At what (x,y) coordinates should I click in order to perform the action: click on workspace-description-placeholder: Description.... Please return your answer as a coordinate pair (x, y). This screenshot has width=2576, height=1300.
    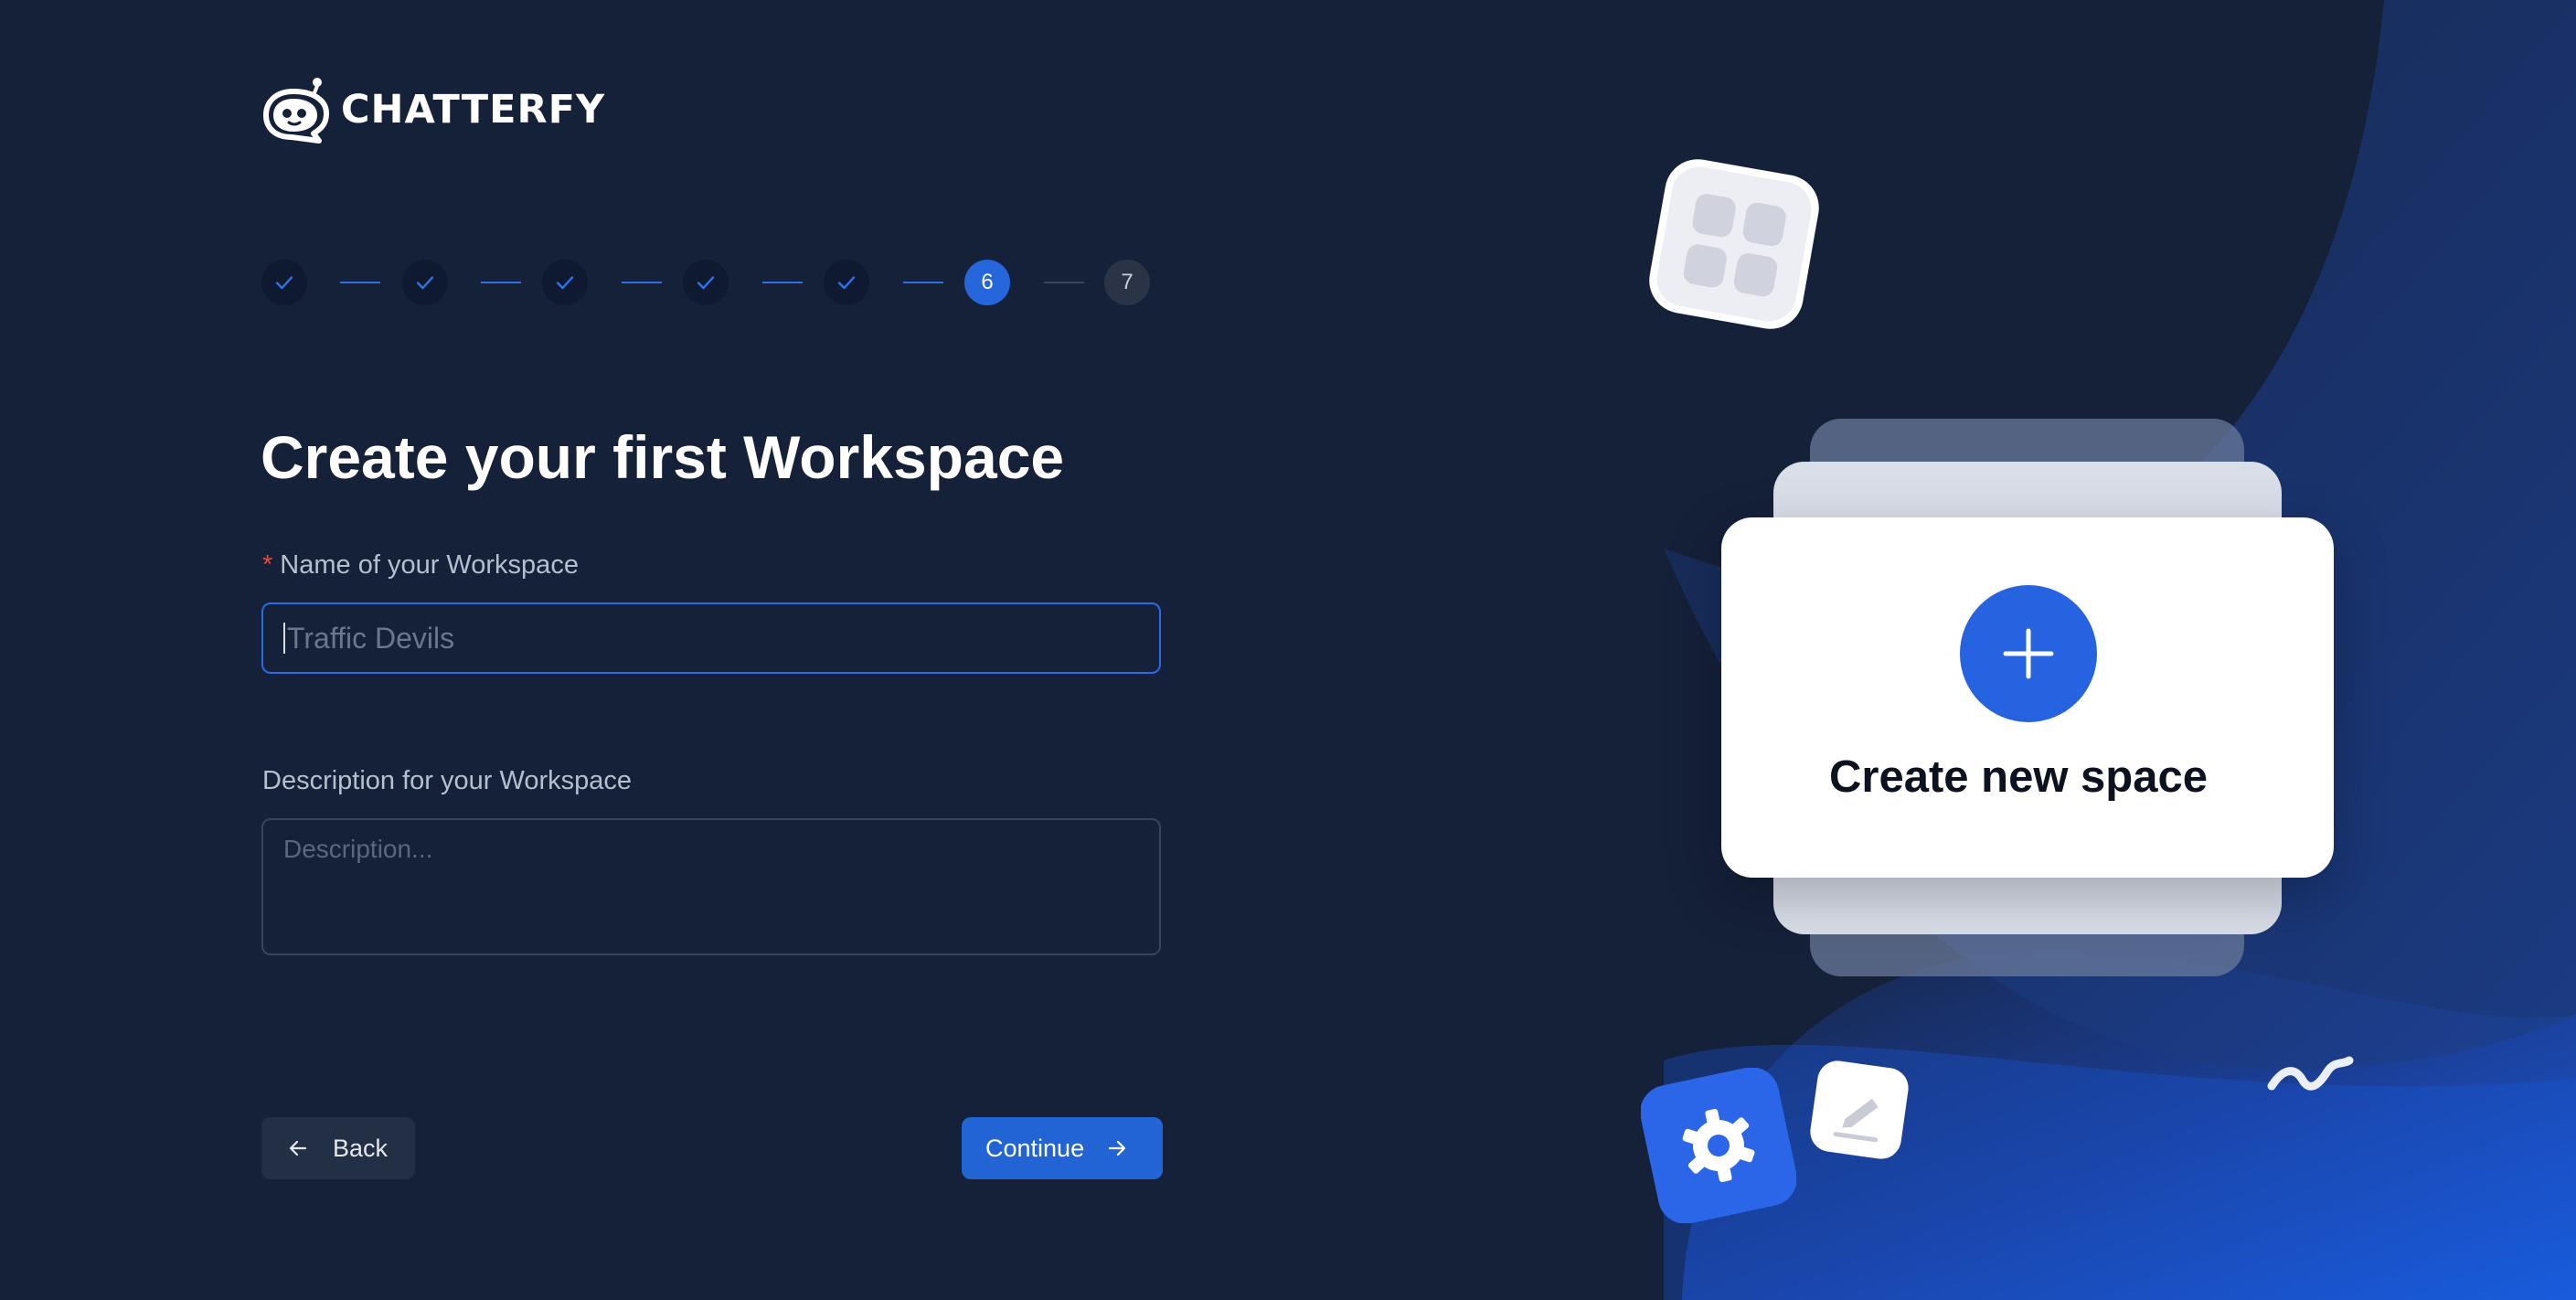
    Looking at the image, I should click on (358, 849).